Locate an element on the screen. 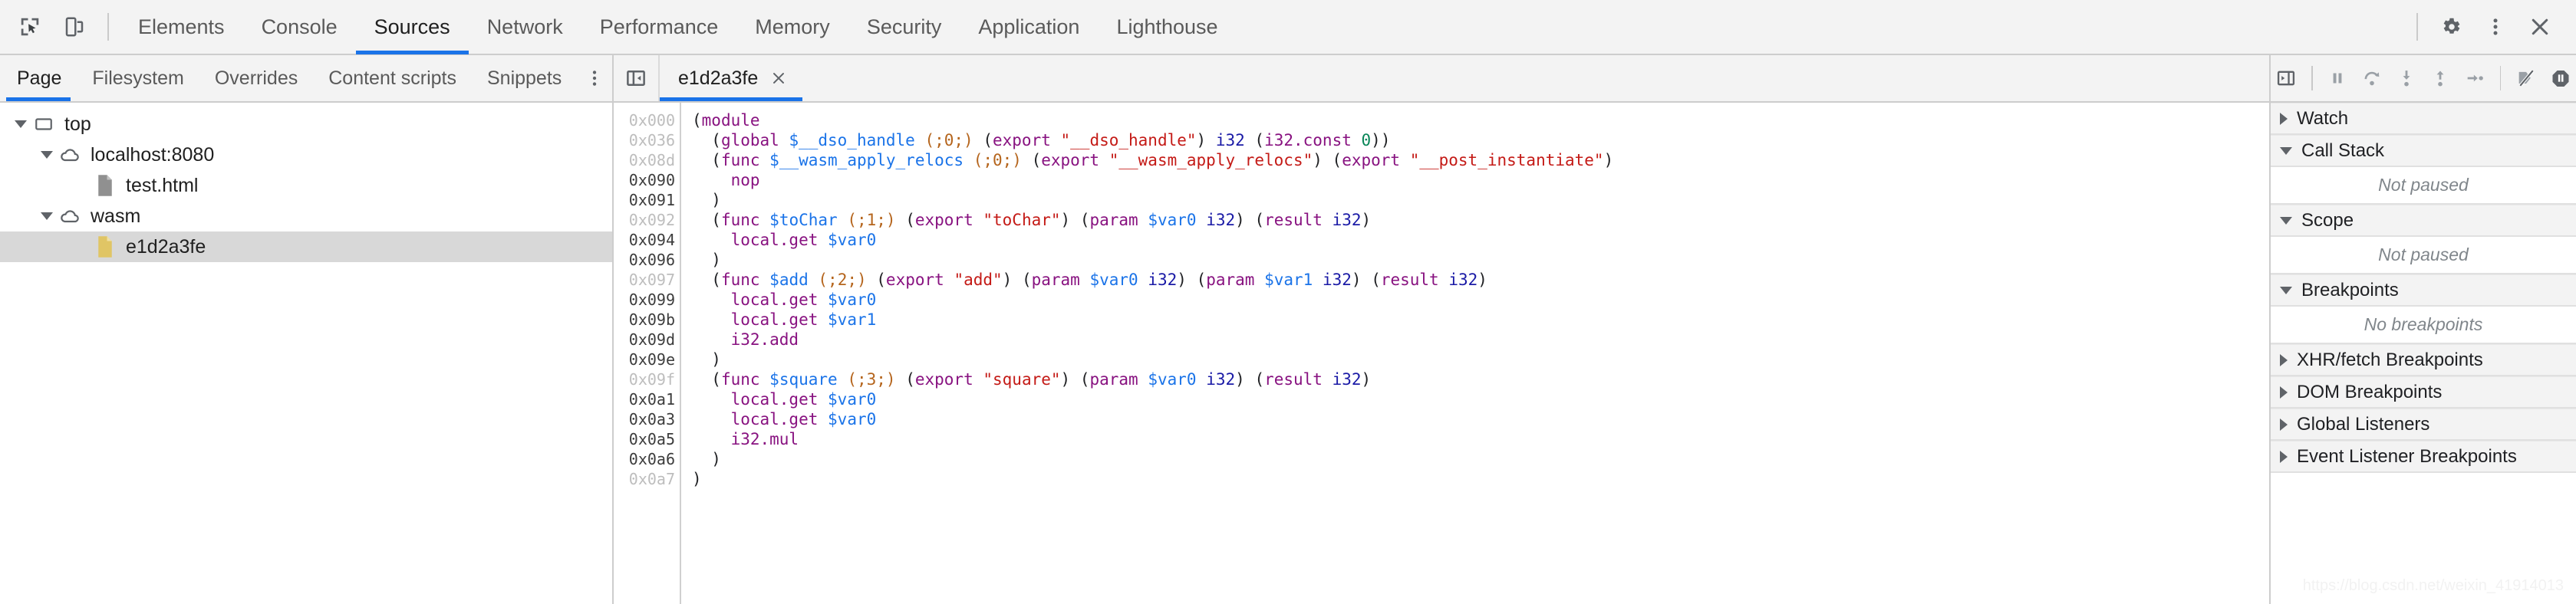  step-over-icon is located at coordinates (2371, 78).